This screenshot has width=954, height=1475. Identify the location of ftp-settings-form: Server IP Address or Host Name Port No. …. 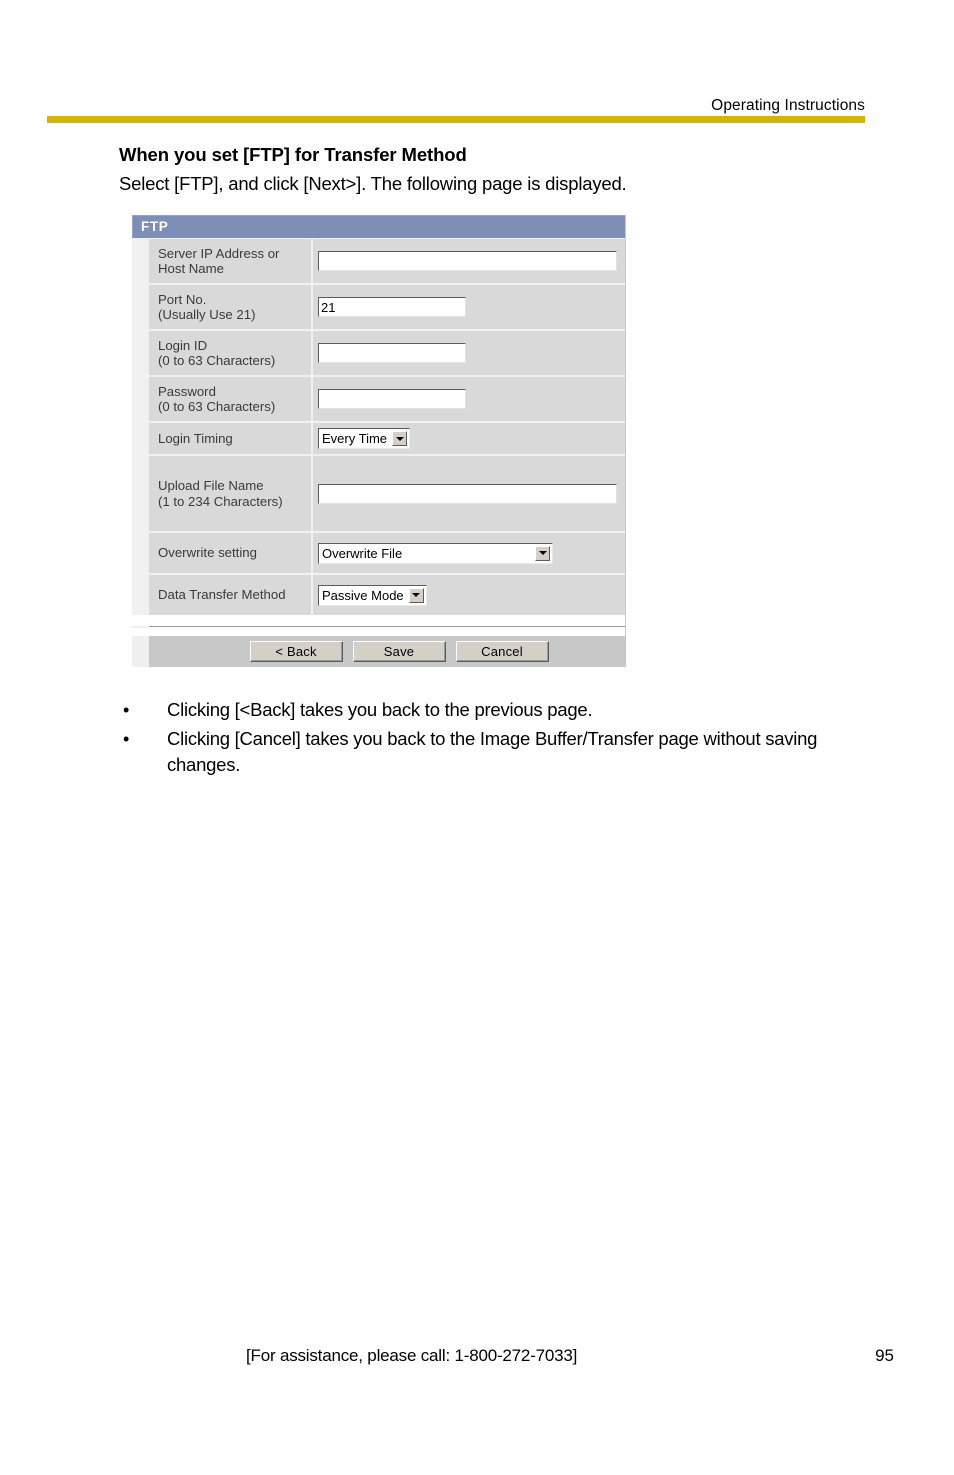
(378, 426).